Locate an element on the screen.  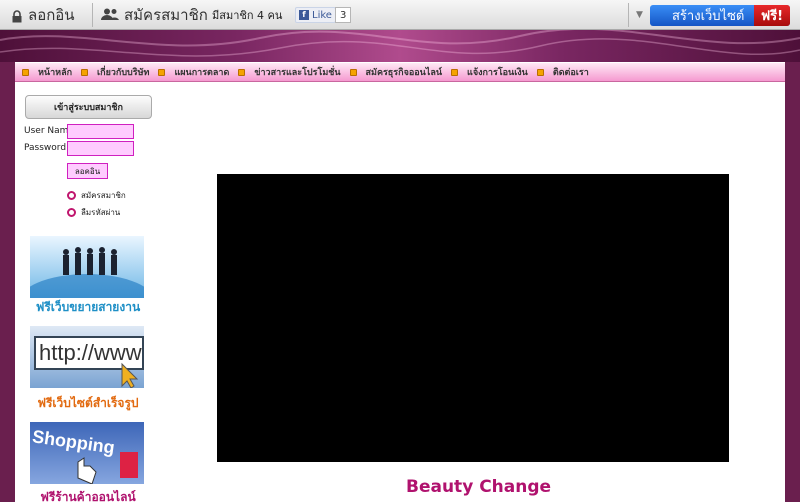
nav-label: แผนการตลาด is located at coordinates (202, 73).